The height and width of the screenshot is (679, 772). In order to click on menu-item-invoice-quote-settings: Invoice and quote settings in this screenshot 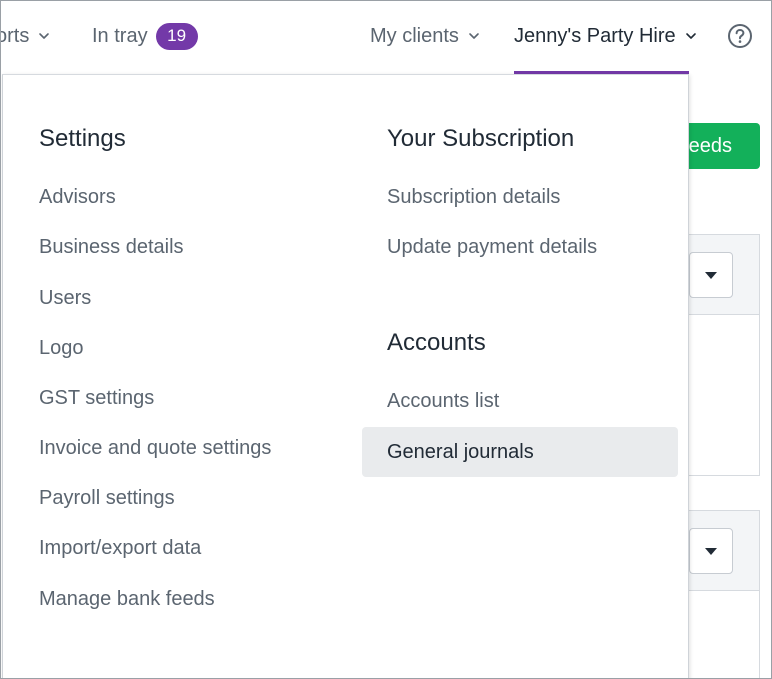, I will do `click(155, 448)`.